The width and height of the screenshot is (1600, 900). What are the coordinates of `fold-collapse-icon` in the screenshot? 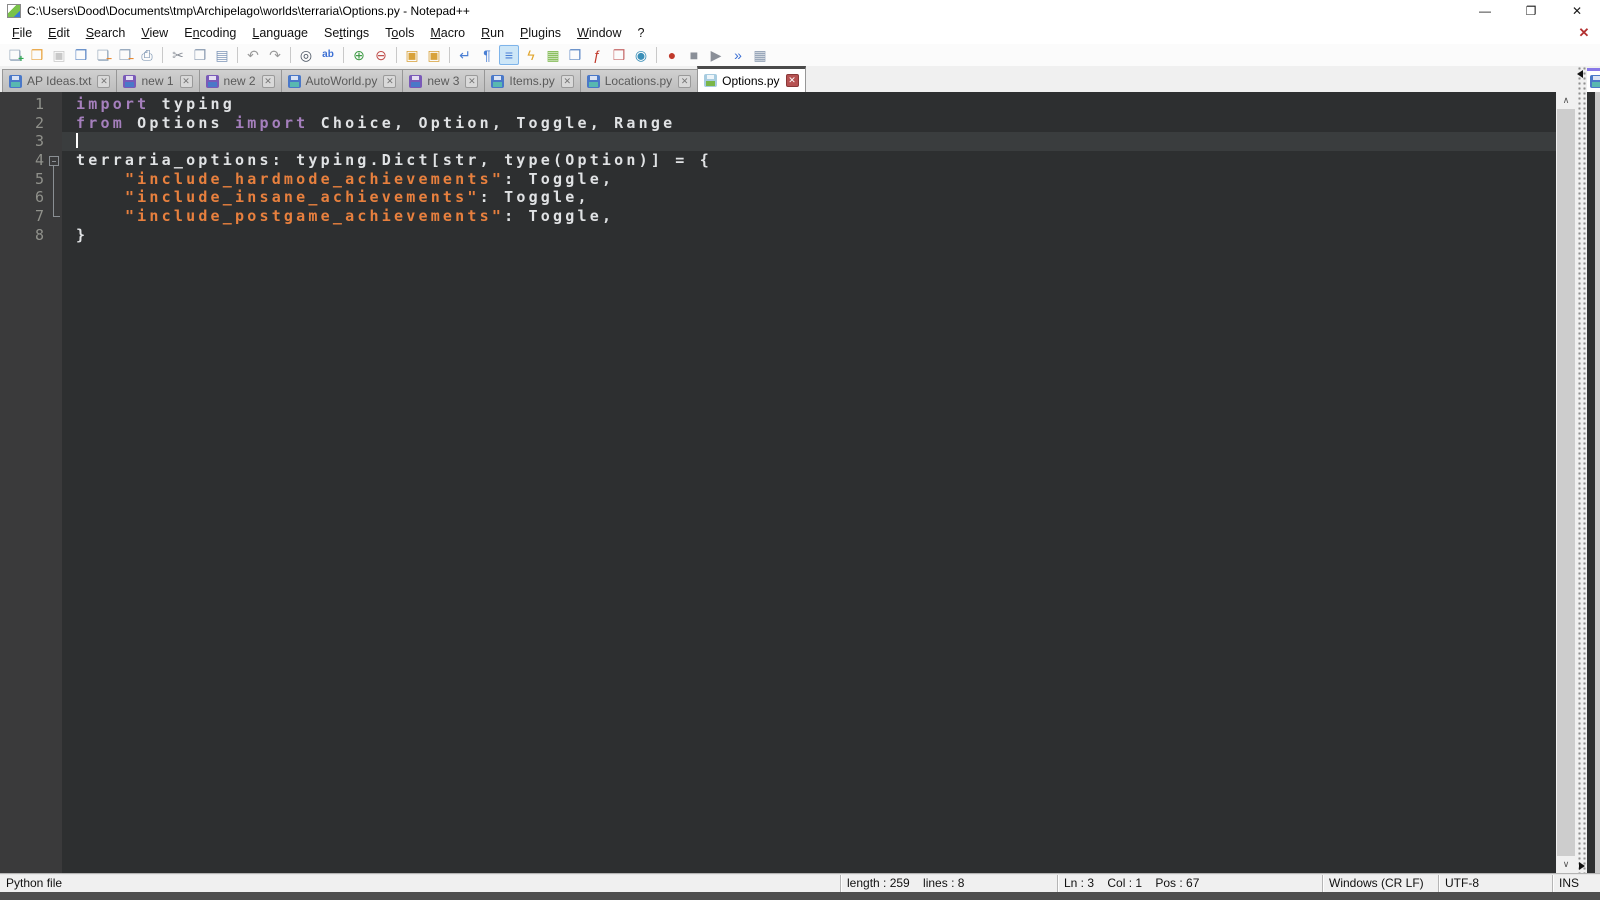 It's located at (54, 161).